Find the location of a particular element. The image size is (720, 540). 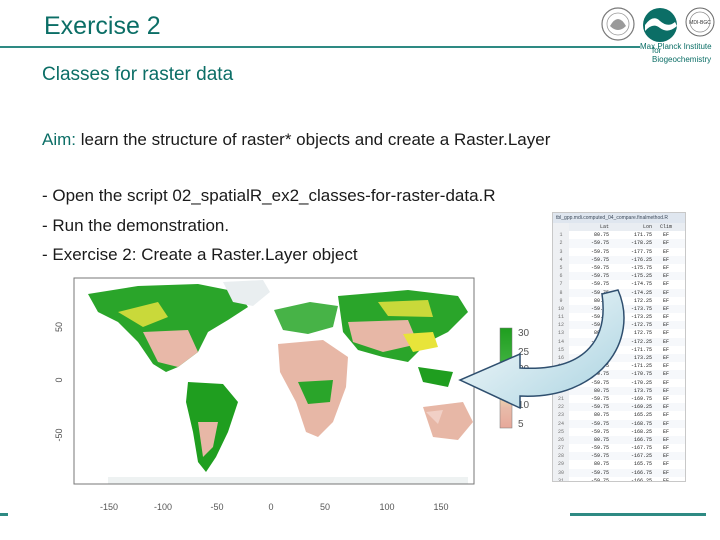

table-row: 4 -59.75 -176.25 EF is located at coordinates (619, 259).